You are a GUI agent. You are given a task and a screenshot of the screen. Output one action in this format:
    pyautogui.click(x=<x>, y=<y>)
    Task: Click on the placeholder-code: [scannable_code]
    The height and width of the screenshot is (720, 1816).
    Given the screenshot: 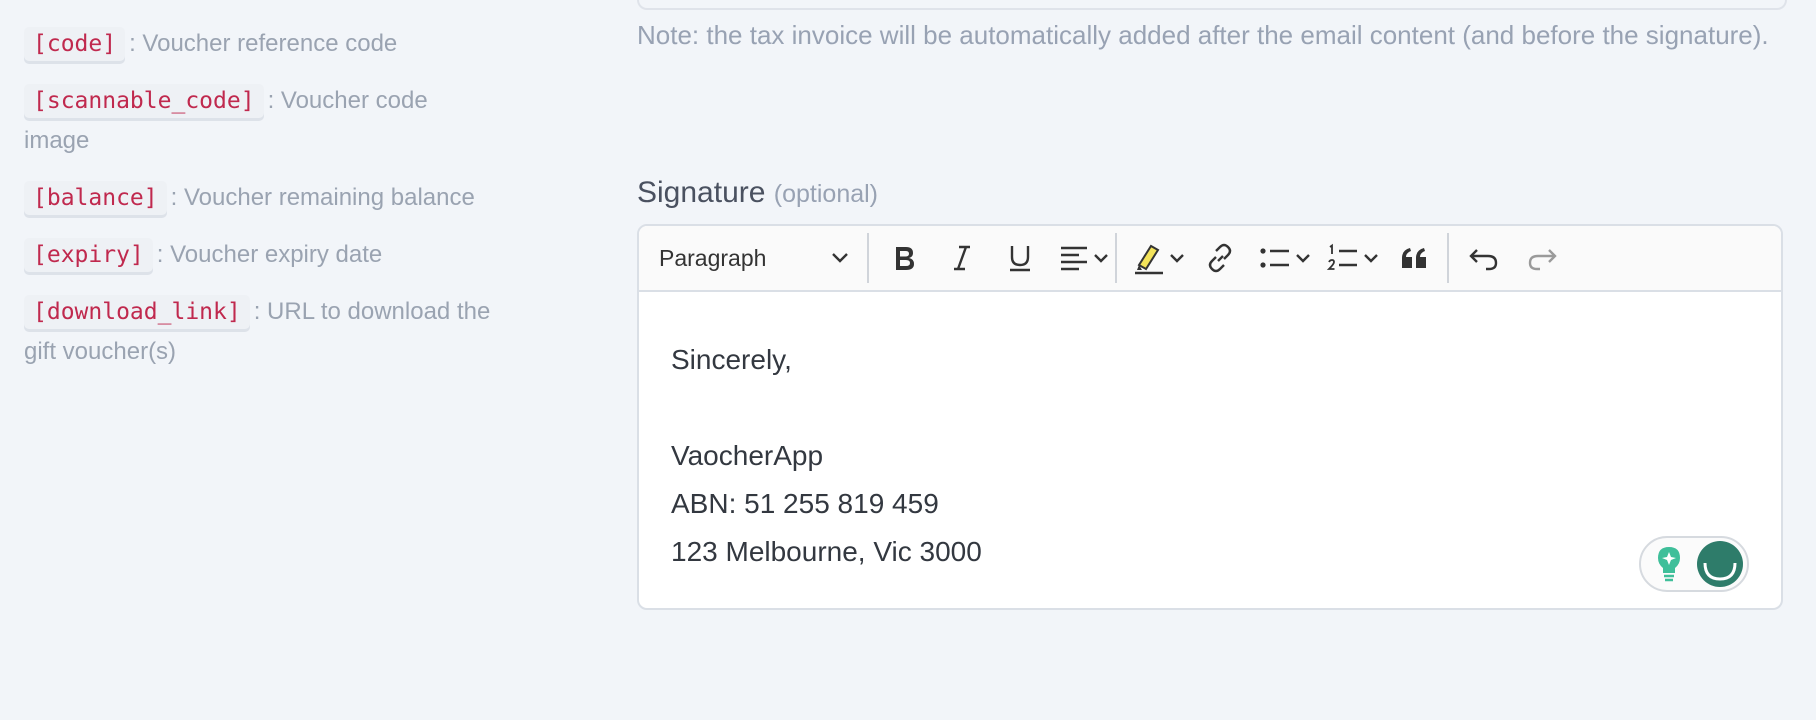 What is the action you would take?
    pyautogui.click(x=144, y=101)
    